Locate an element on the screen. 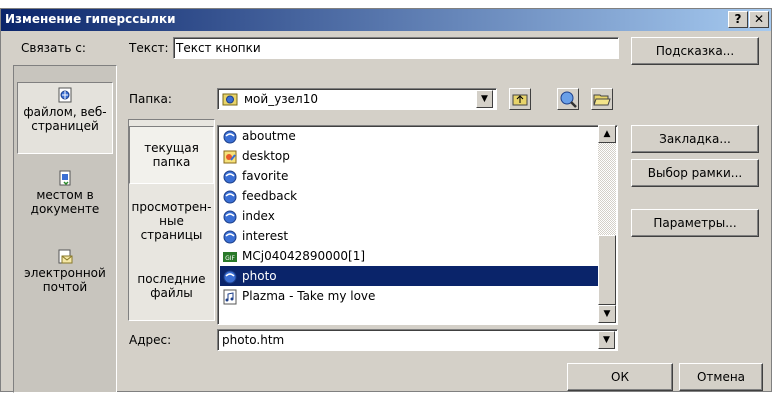 The image size is (772, 393). gif-file-icon: GIF is located at coordinates (230, 257).